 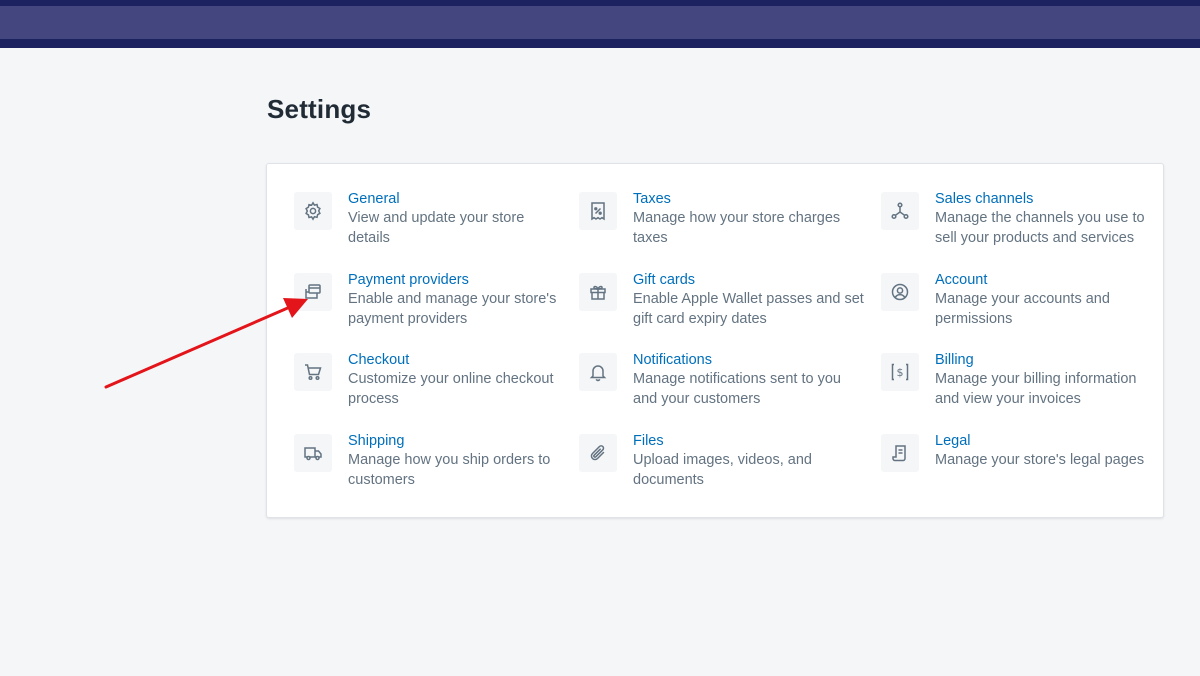 I want to click on sales-channels-desc-line2: sell your products and services, so click(x=1035, y=237).